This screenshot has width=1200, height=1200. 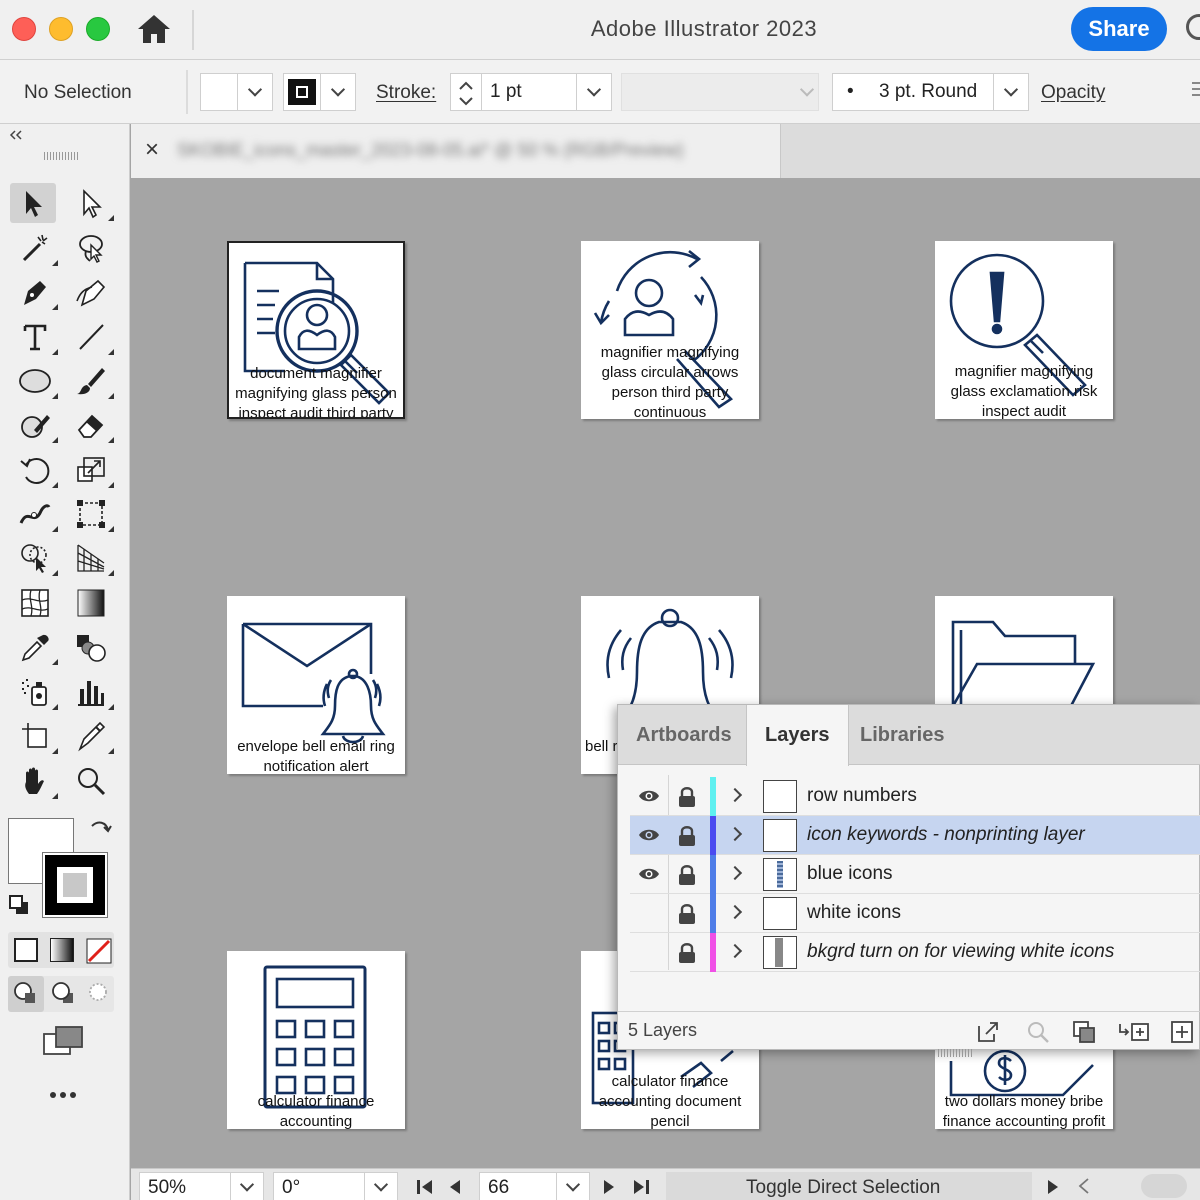 What do you see at coordinates (99, 951) in the screenshot?
I see `none-mode-button` at bounding box center [99, 951].